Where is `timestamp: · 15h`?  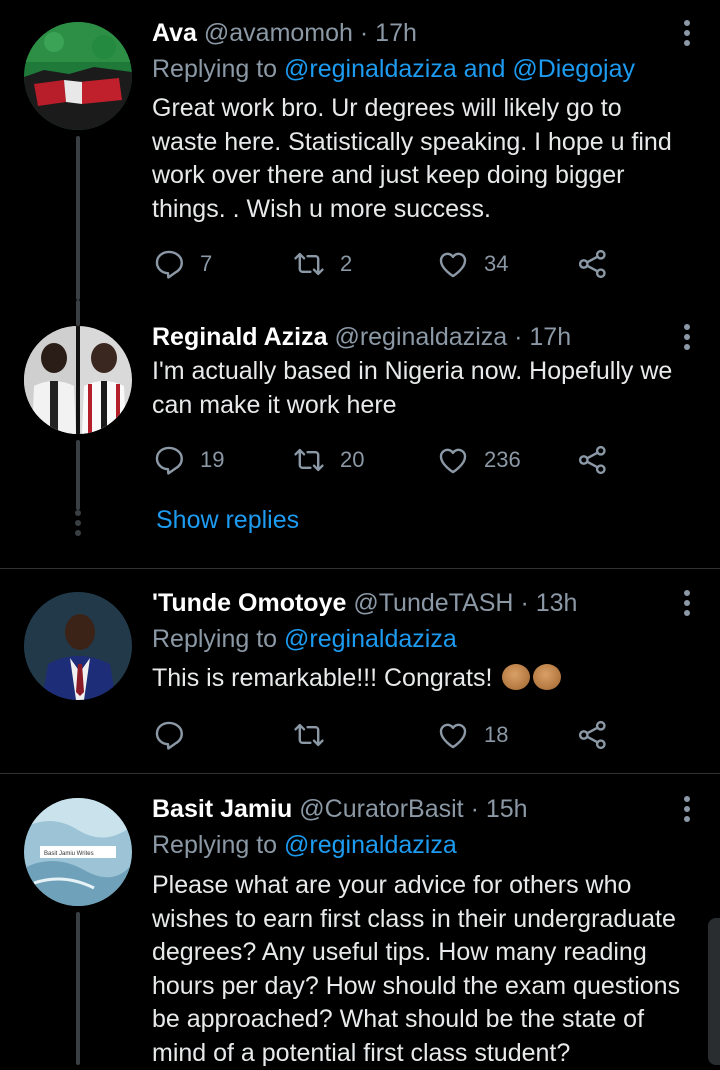 timestamp: · 15h is located at coordinates (499, 809).